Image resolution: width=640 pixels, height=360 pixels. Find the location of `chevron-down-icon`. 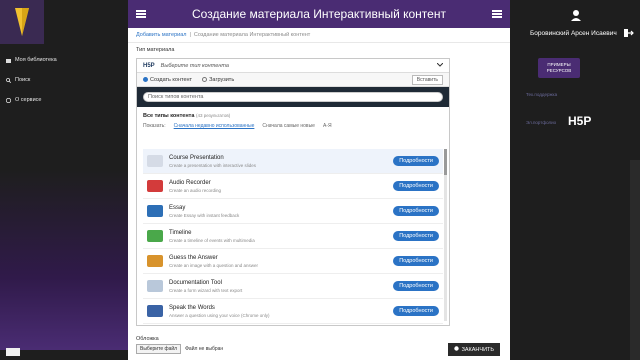

chevron-down-icon is located at coordinates (440, 65).